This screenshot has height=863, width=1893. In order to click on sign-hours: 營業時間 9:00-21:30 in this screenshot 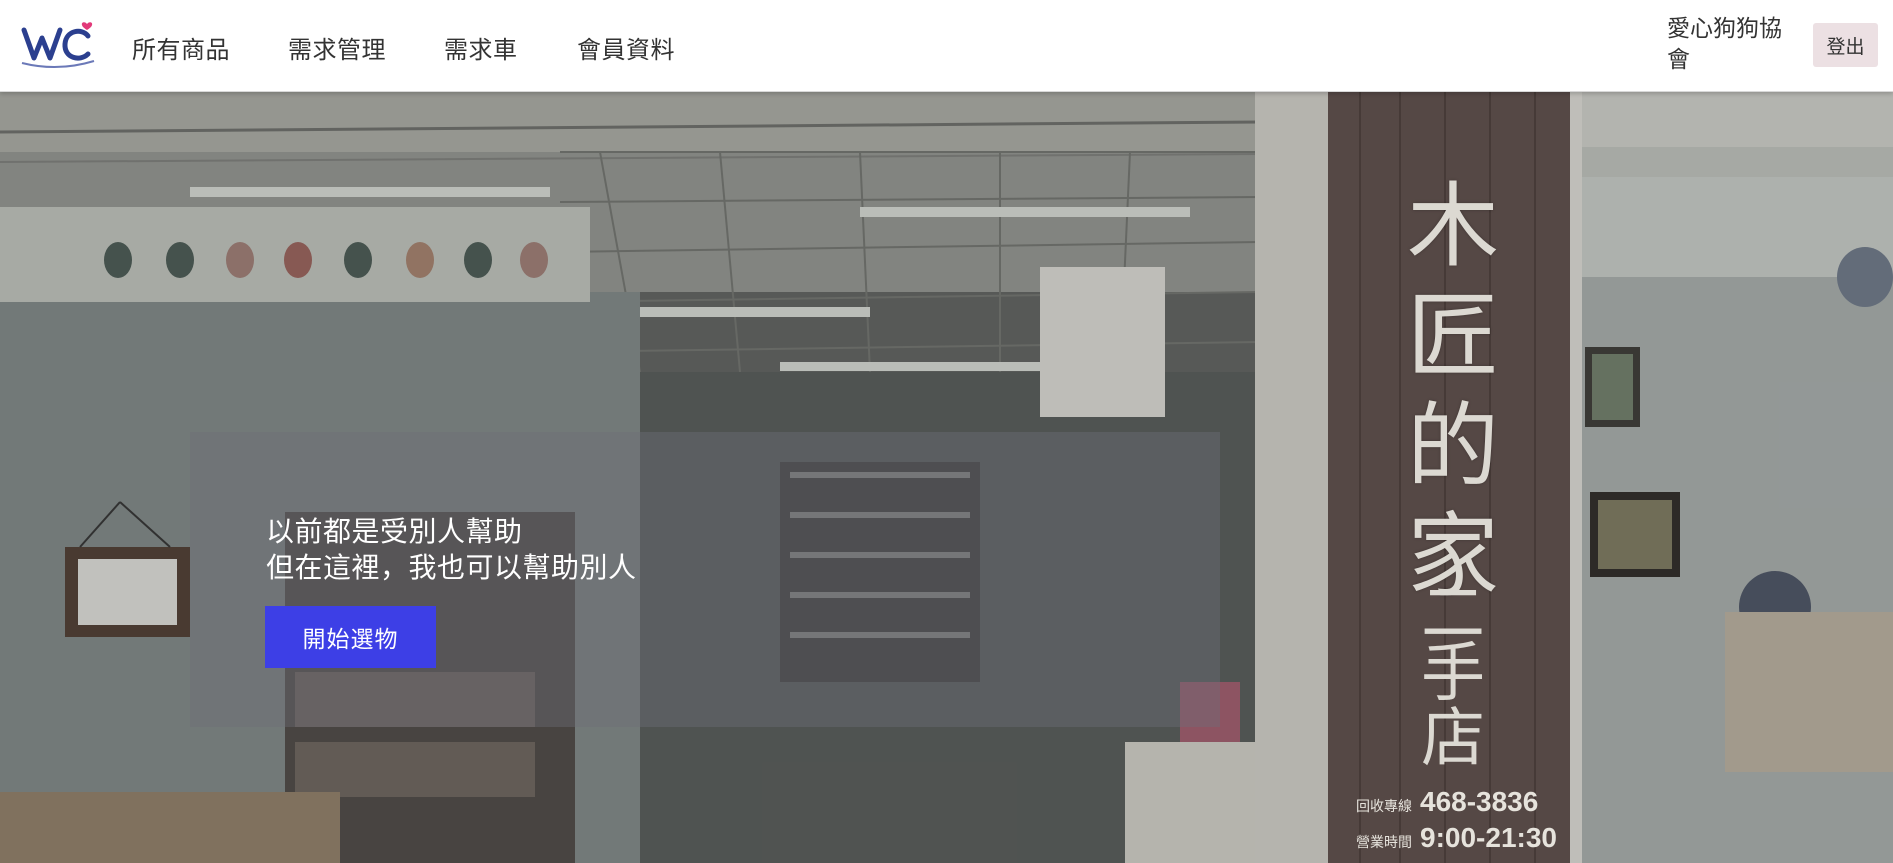, I will do `click(1456, 838)`.